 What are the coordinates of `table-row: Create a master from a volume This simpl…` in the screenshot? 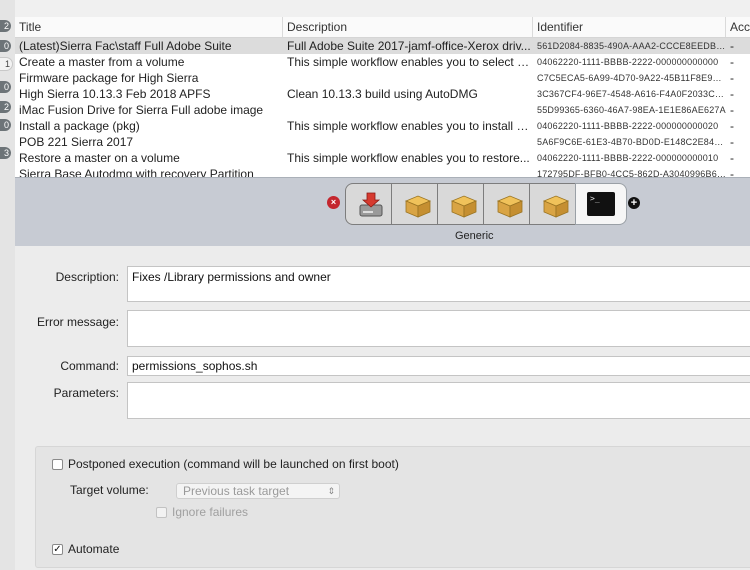 It's located at (382, 62).